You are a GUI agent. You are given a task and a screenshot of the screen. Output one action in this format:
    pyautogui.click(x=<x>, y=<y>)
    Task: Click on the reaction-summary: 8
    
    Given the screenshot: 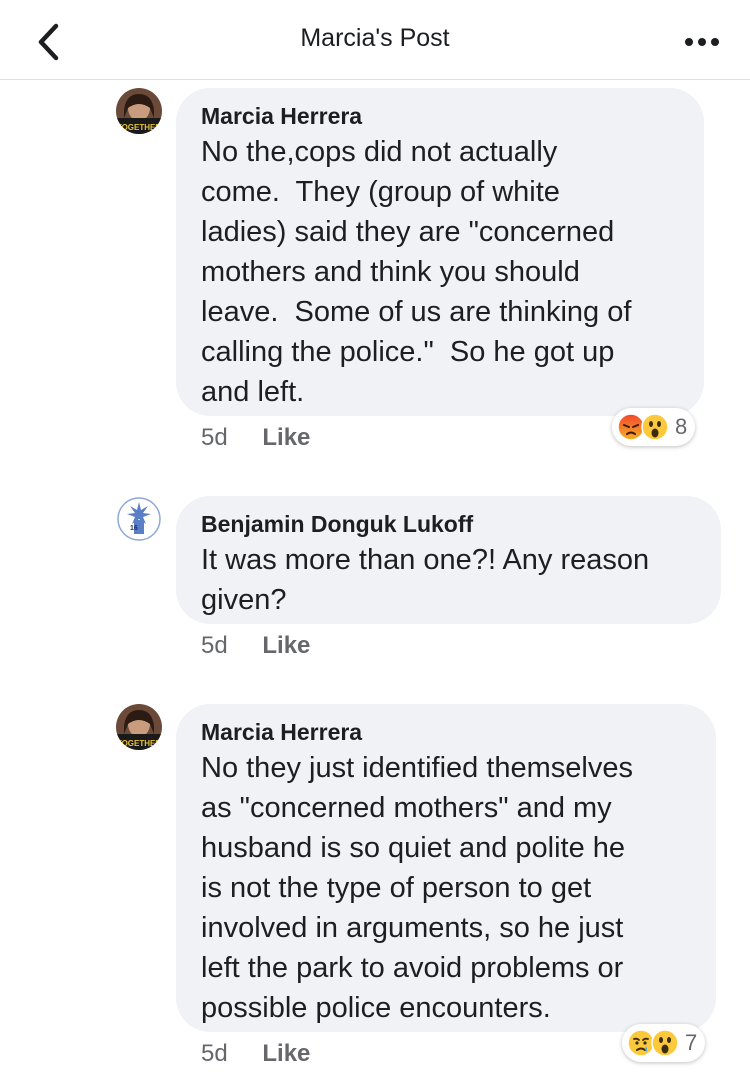 What is the action you would take?
    pyautogui.click(x=654, y=427)
    